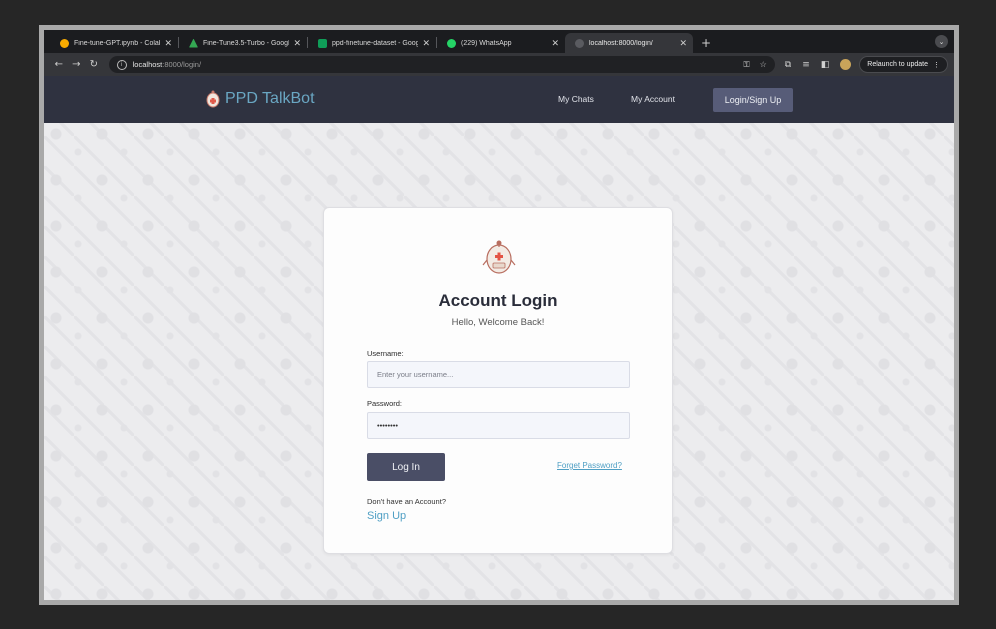 The height and width of the screenshot is (629, 996). What do you see at coordinates (451, 43) in the screenshot?
I see `whatsapp-icon` at bounding box center [451, 43].